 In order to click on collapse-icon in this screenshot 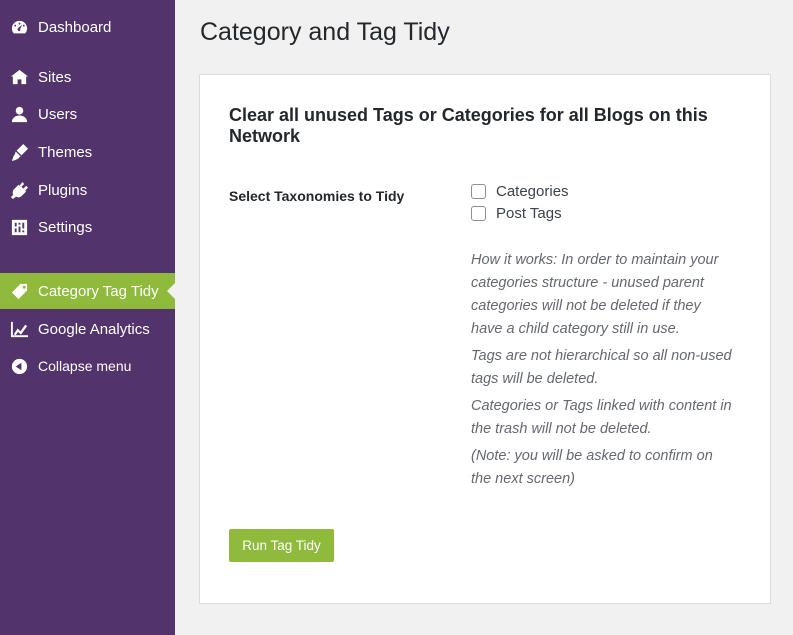, I will do `click(19, 366)`.